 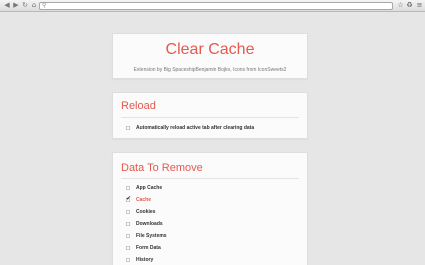 What do you see at coordinates (400, 5) in the screenshot?
I see `star-icon: ☆` at bounding box center [400, 5].